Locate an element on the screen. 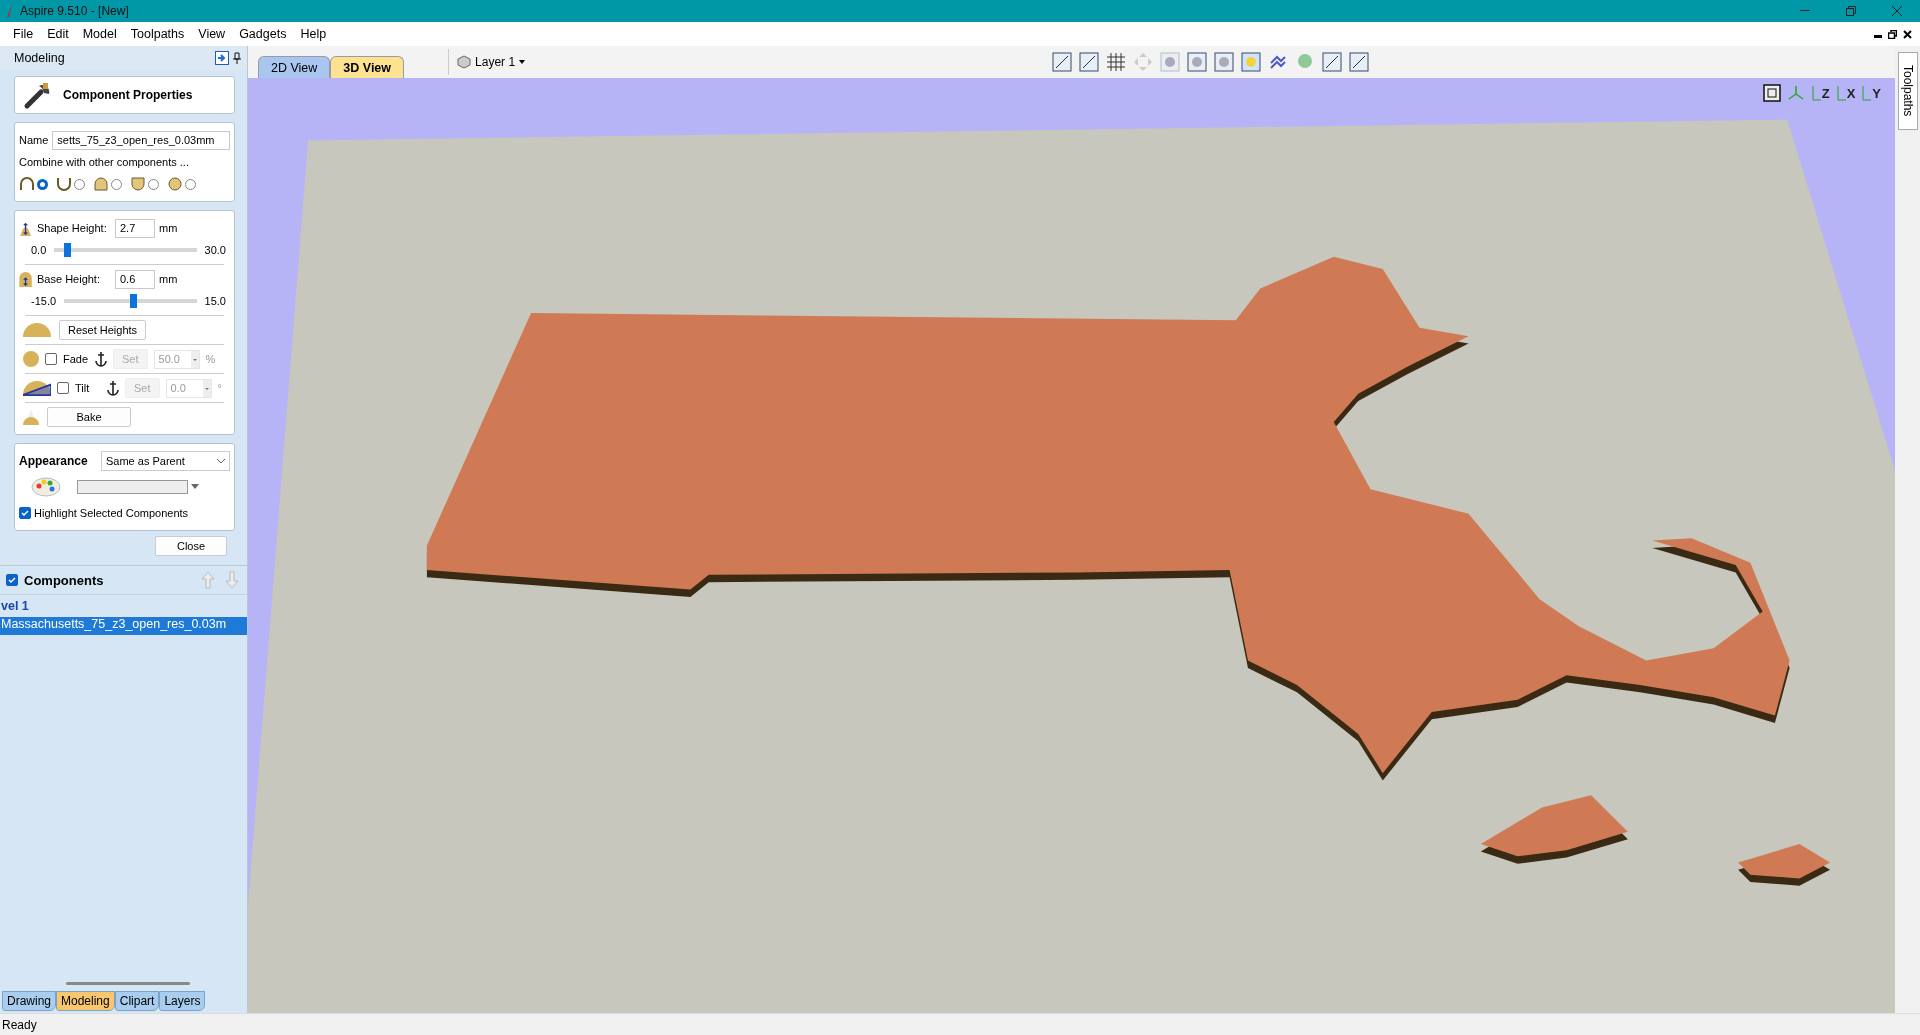  panel-tab: Clipart is located at coordinates (137, 1001).